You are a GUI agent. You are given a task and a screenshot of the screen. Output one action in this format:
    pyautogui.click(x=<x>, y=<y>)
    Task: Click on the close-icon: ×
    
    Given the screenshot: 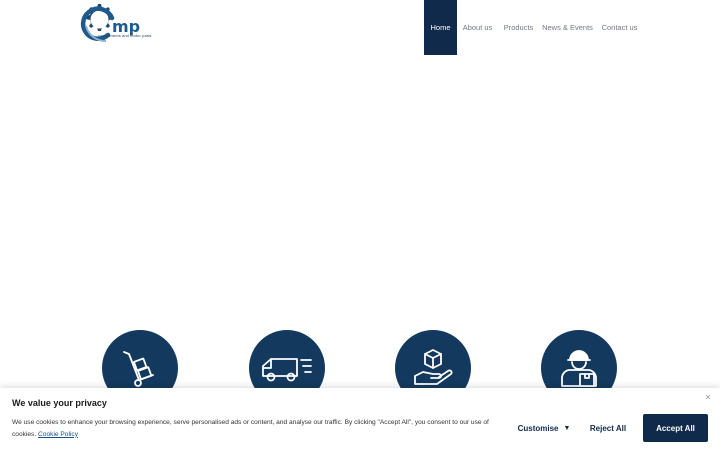 What is the action you would take?
    pyautogui.click(x=708, y=397)
    